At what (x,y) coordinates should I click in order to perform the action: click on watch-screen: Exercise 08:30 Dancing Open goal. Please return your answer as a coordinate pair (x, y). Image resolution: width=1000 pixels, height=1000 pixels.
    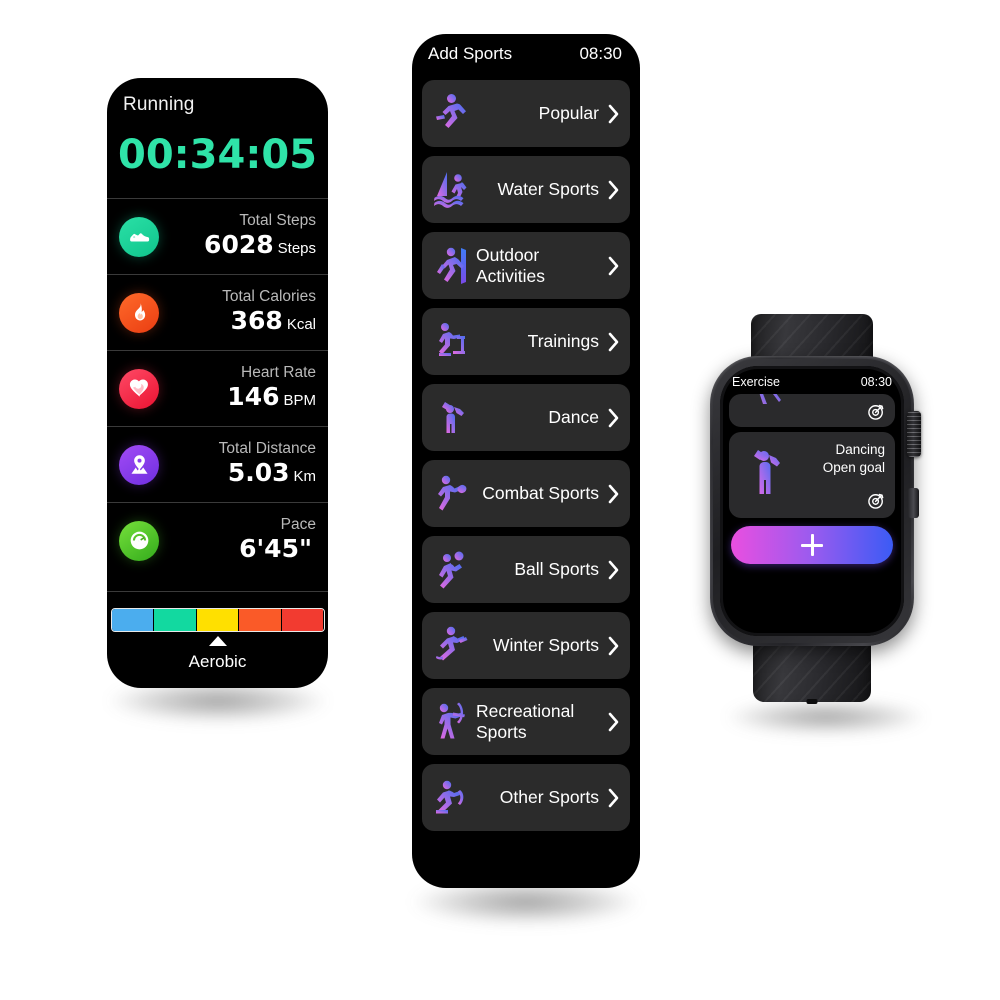
    Looking at the image, I should click on (812, 501).